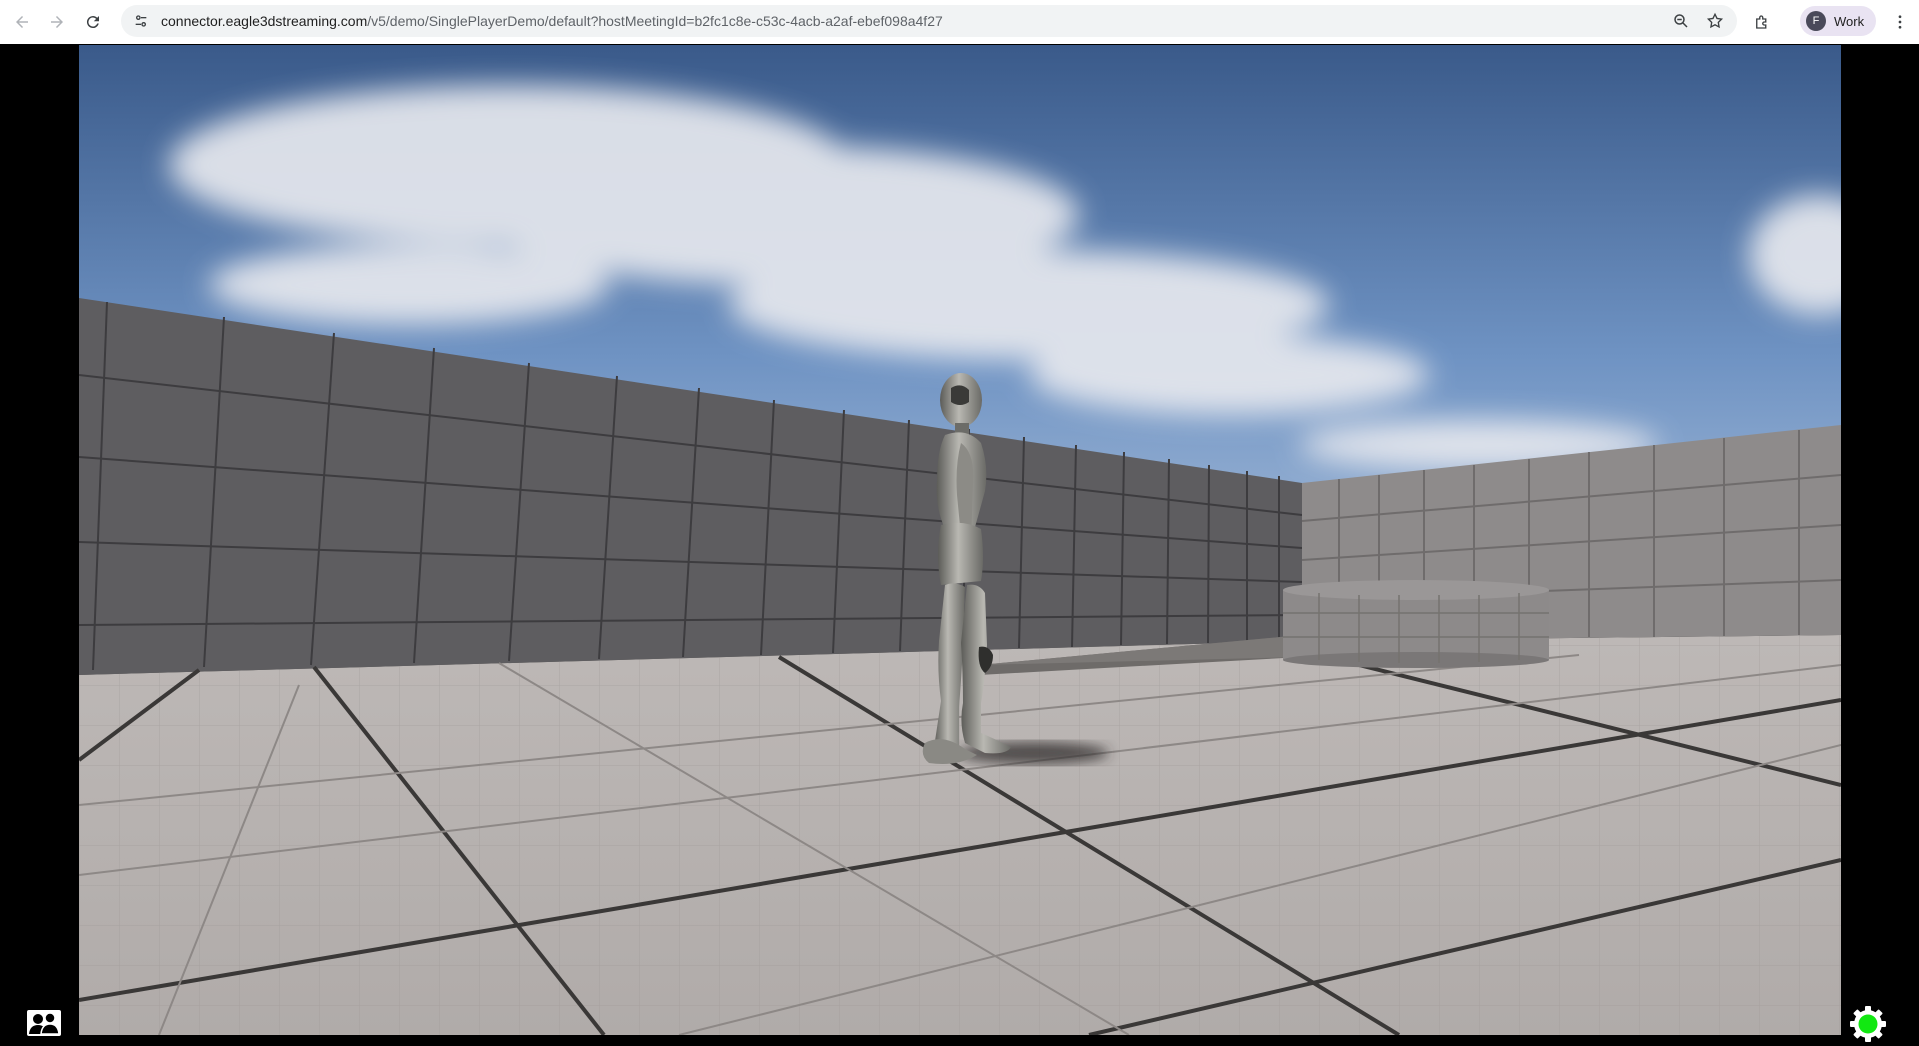 This screenshot has height=1046, width=1919. I want to click on back-button, so click(22, 22).